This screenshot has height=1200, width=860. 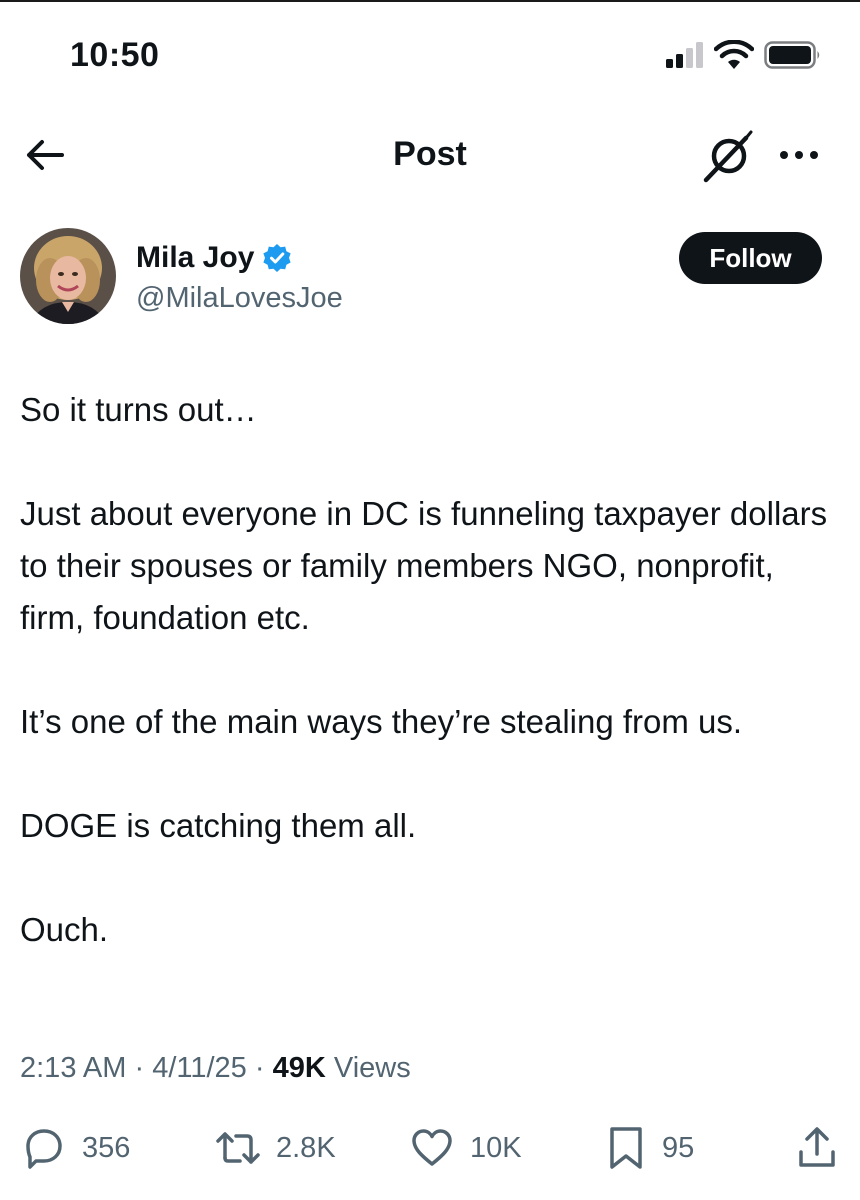 I want to click on heart-icon, so click(x=432, y=1147).